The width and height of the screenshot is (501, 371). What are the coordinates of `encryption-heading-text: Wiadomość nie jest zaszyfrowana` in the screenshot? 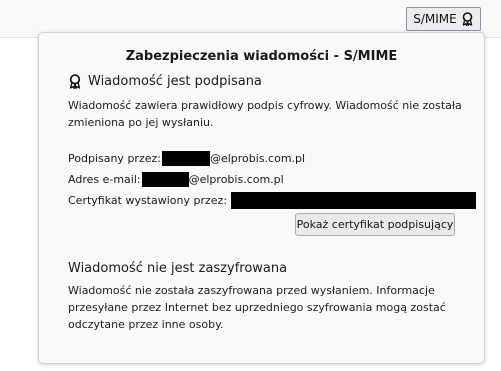 It's located at (178, 268).